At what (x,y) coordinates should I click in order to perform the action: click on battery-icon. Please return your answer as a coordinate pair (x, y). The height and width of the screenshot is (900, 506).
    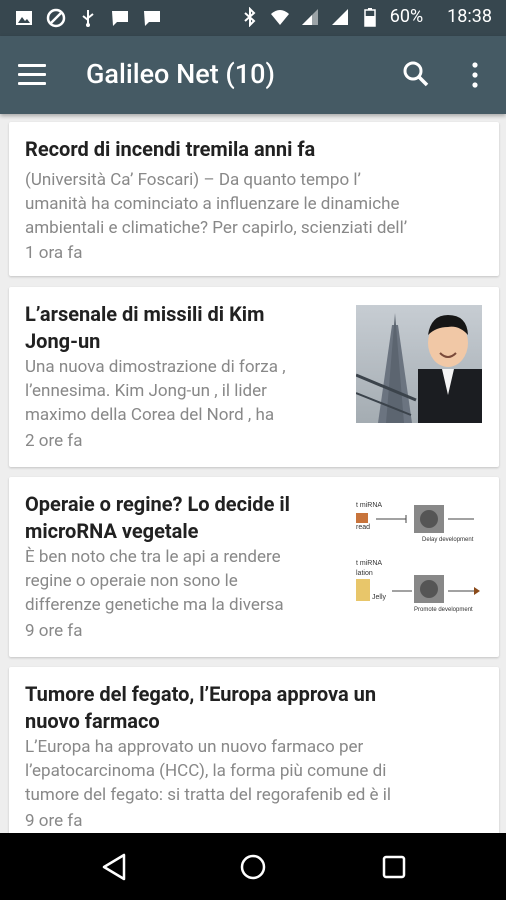
    Looking at the image, I should click on (370, 17).